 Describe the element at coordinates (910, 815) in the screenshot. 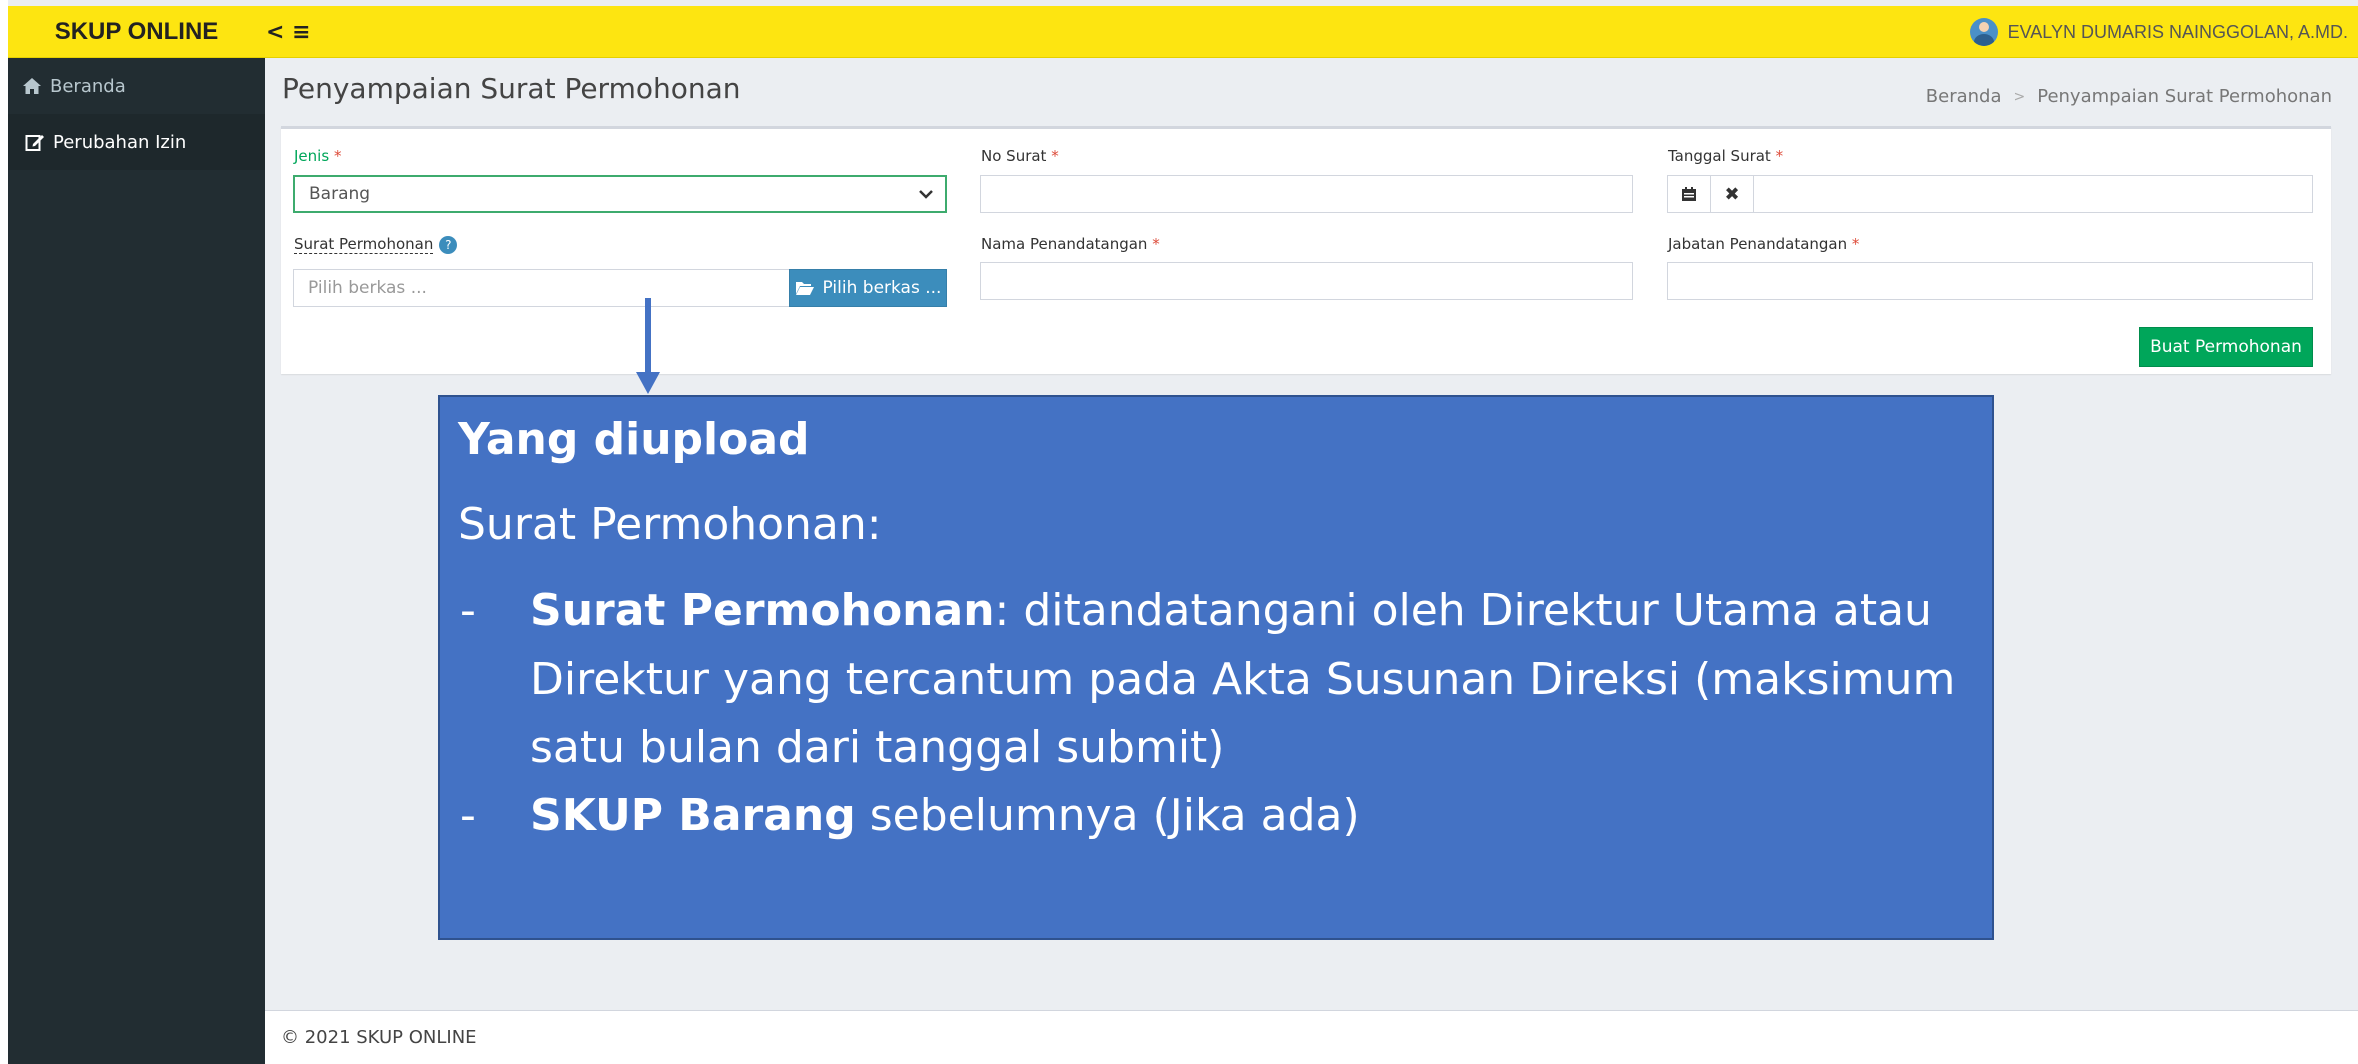

I see `list-item: - SKUP Barang sebelumnya (Jika ada)` at that location.